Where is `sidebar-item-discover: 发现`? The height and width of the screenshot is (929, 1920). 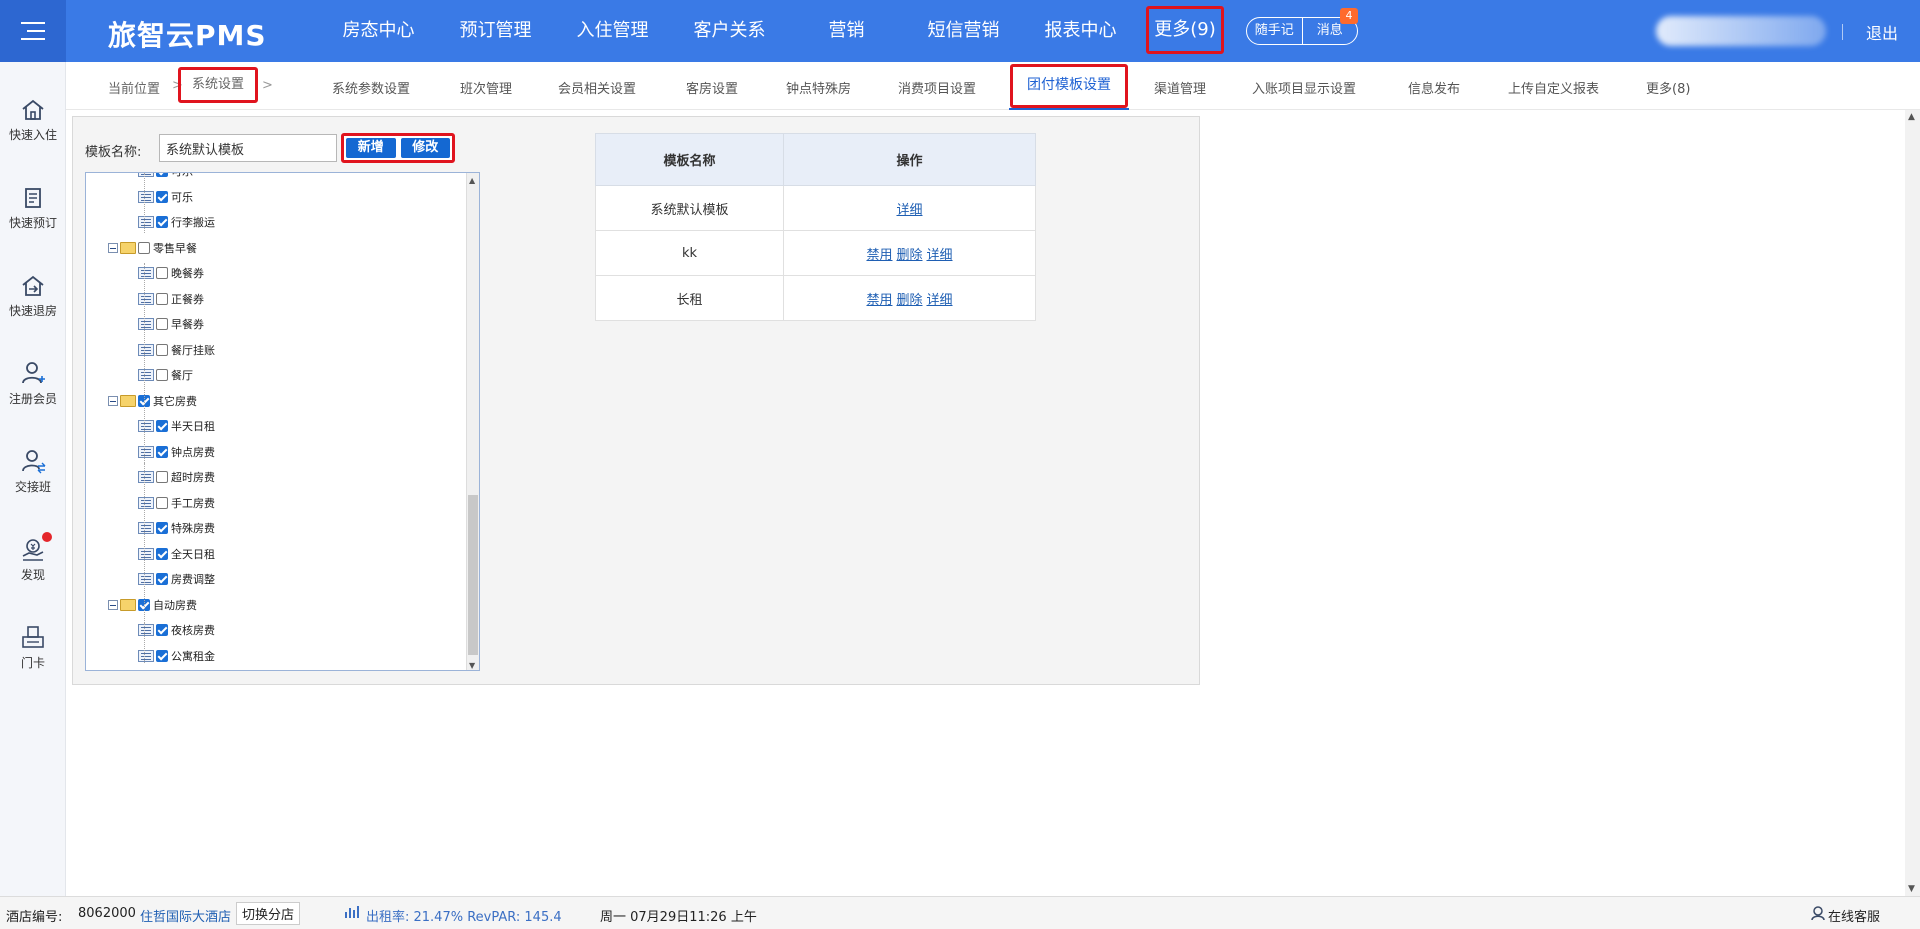 sidebar-item-discover: 发现 is located at coordinates (33, 557).